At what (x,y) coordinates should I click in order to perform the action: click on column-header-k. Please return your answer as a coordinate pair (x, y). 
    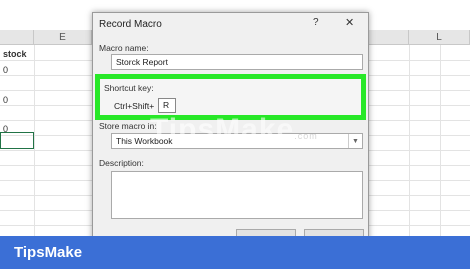
    Looking at the image, I should click on (389, 37).